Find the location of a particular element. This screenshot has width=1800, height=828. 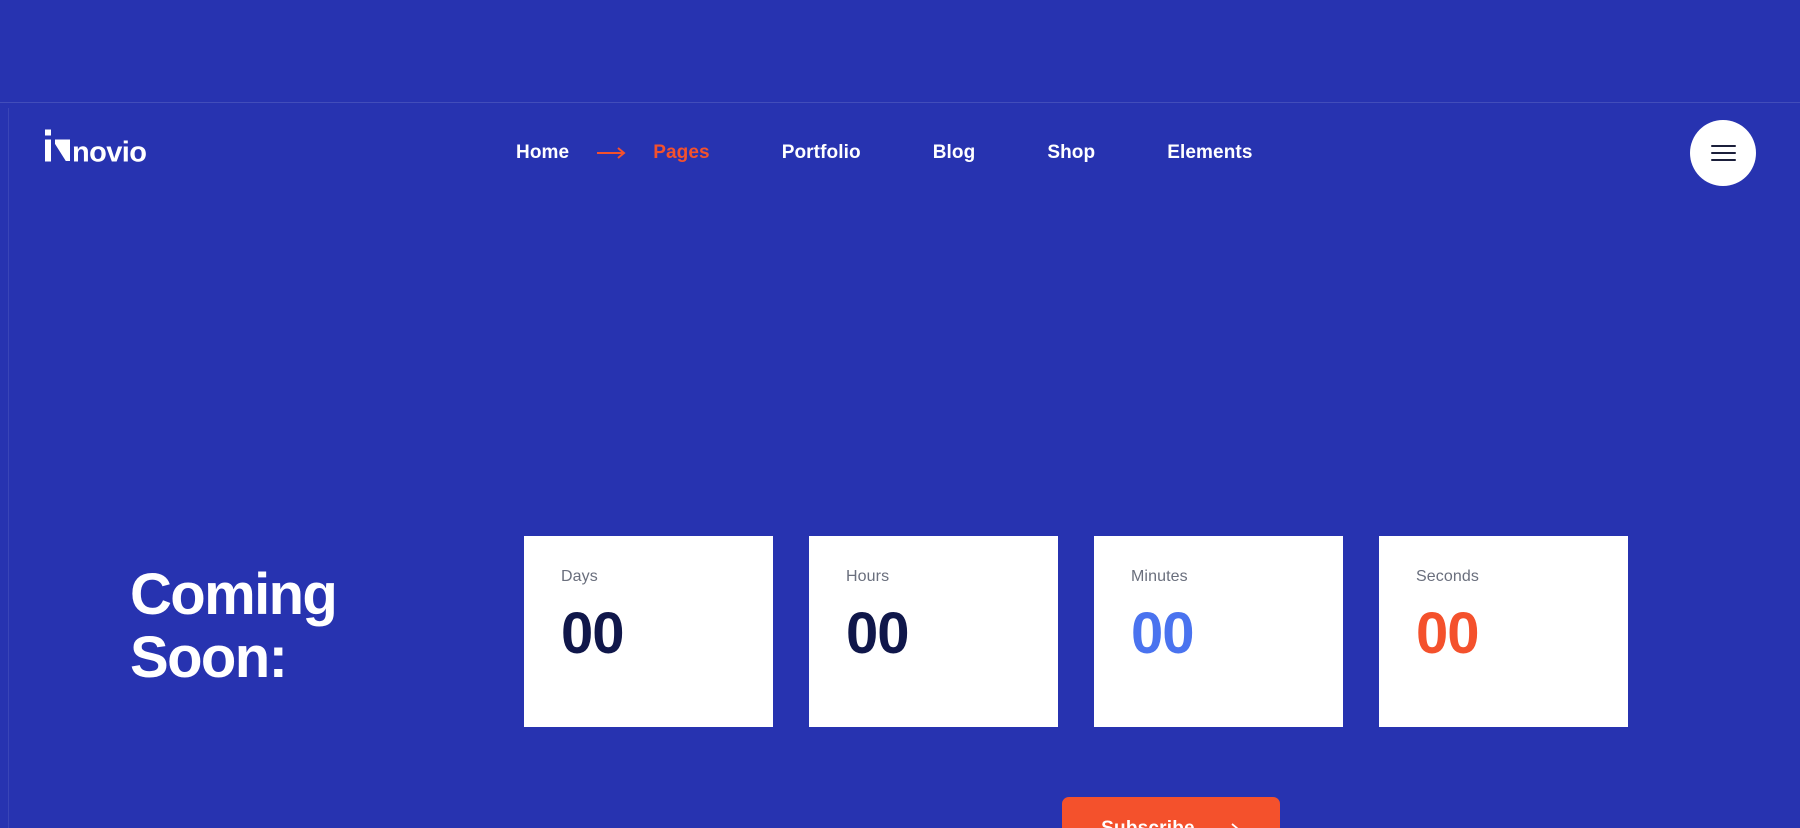

subscribe-button-label: Subscribe is located at coordinates (1148, 823).